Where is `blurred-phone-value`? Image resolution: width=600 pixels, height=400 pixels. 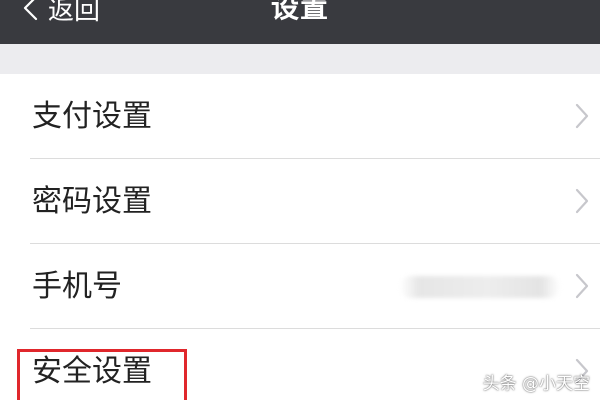
blurred-phone-value is located at coordinates (480, 287).